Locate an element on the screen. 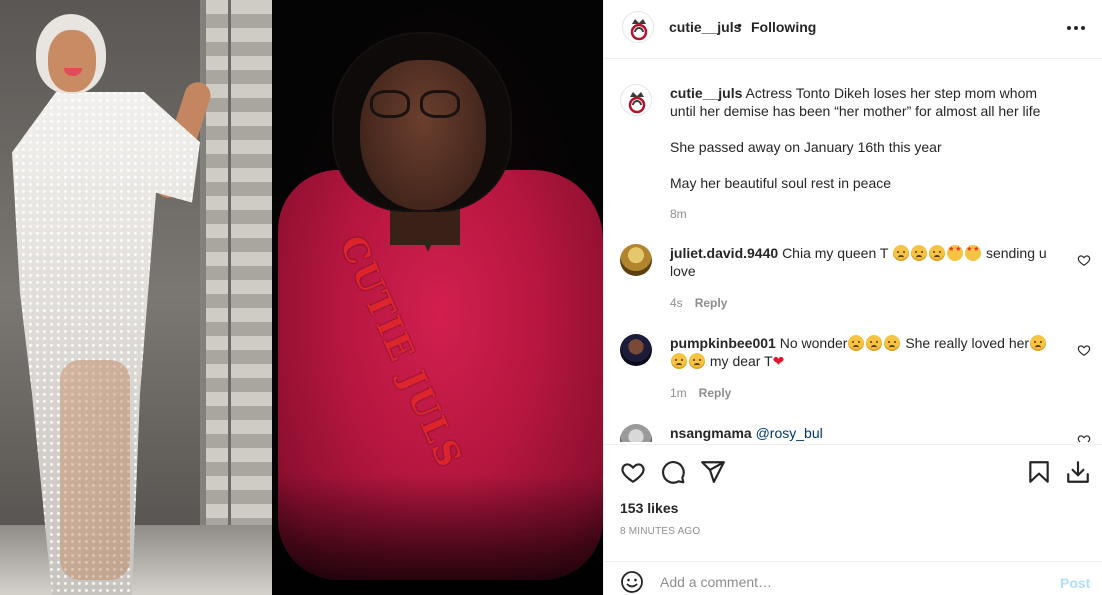 The image size is (1102, 595). add-comment-bar: Post is located at coordinates (853, 578).